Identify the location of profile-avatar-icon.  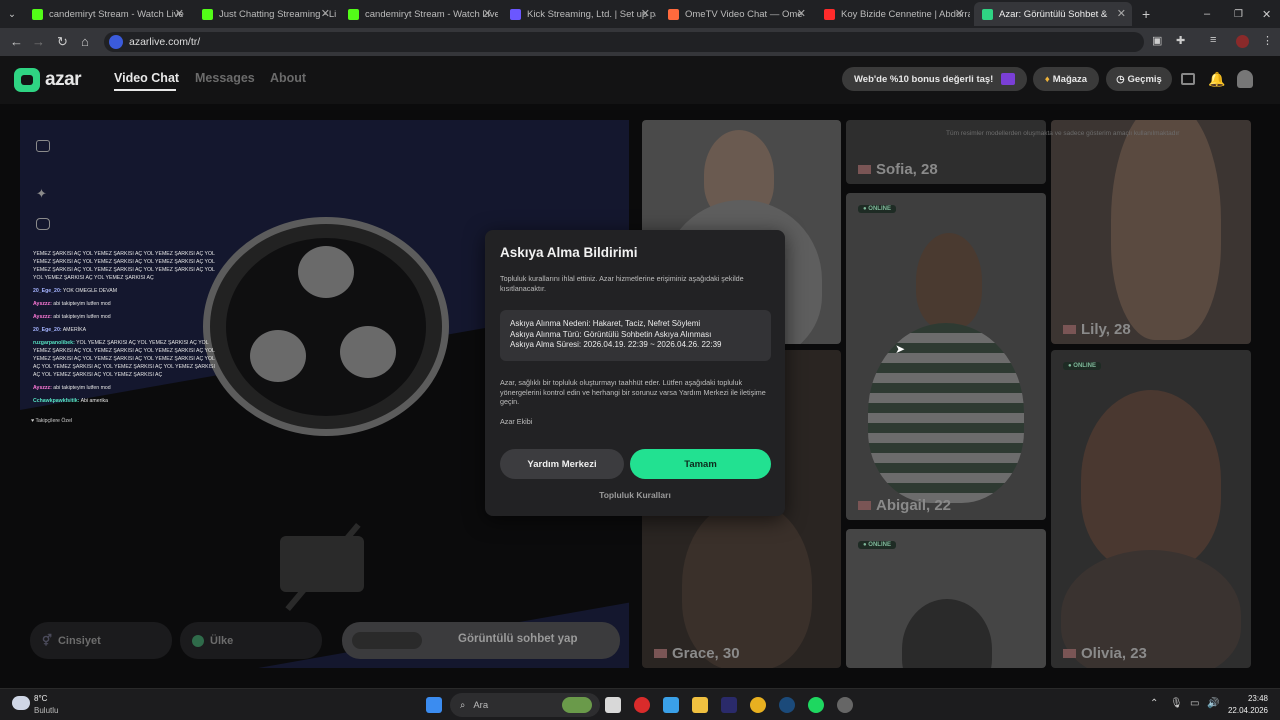
(1242, 41).